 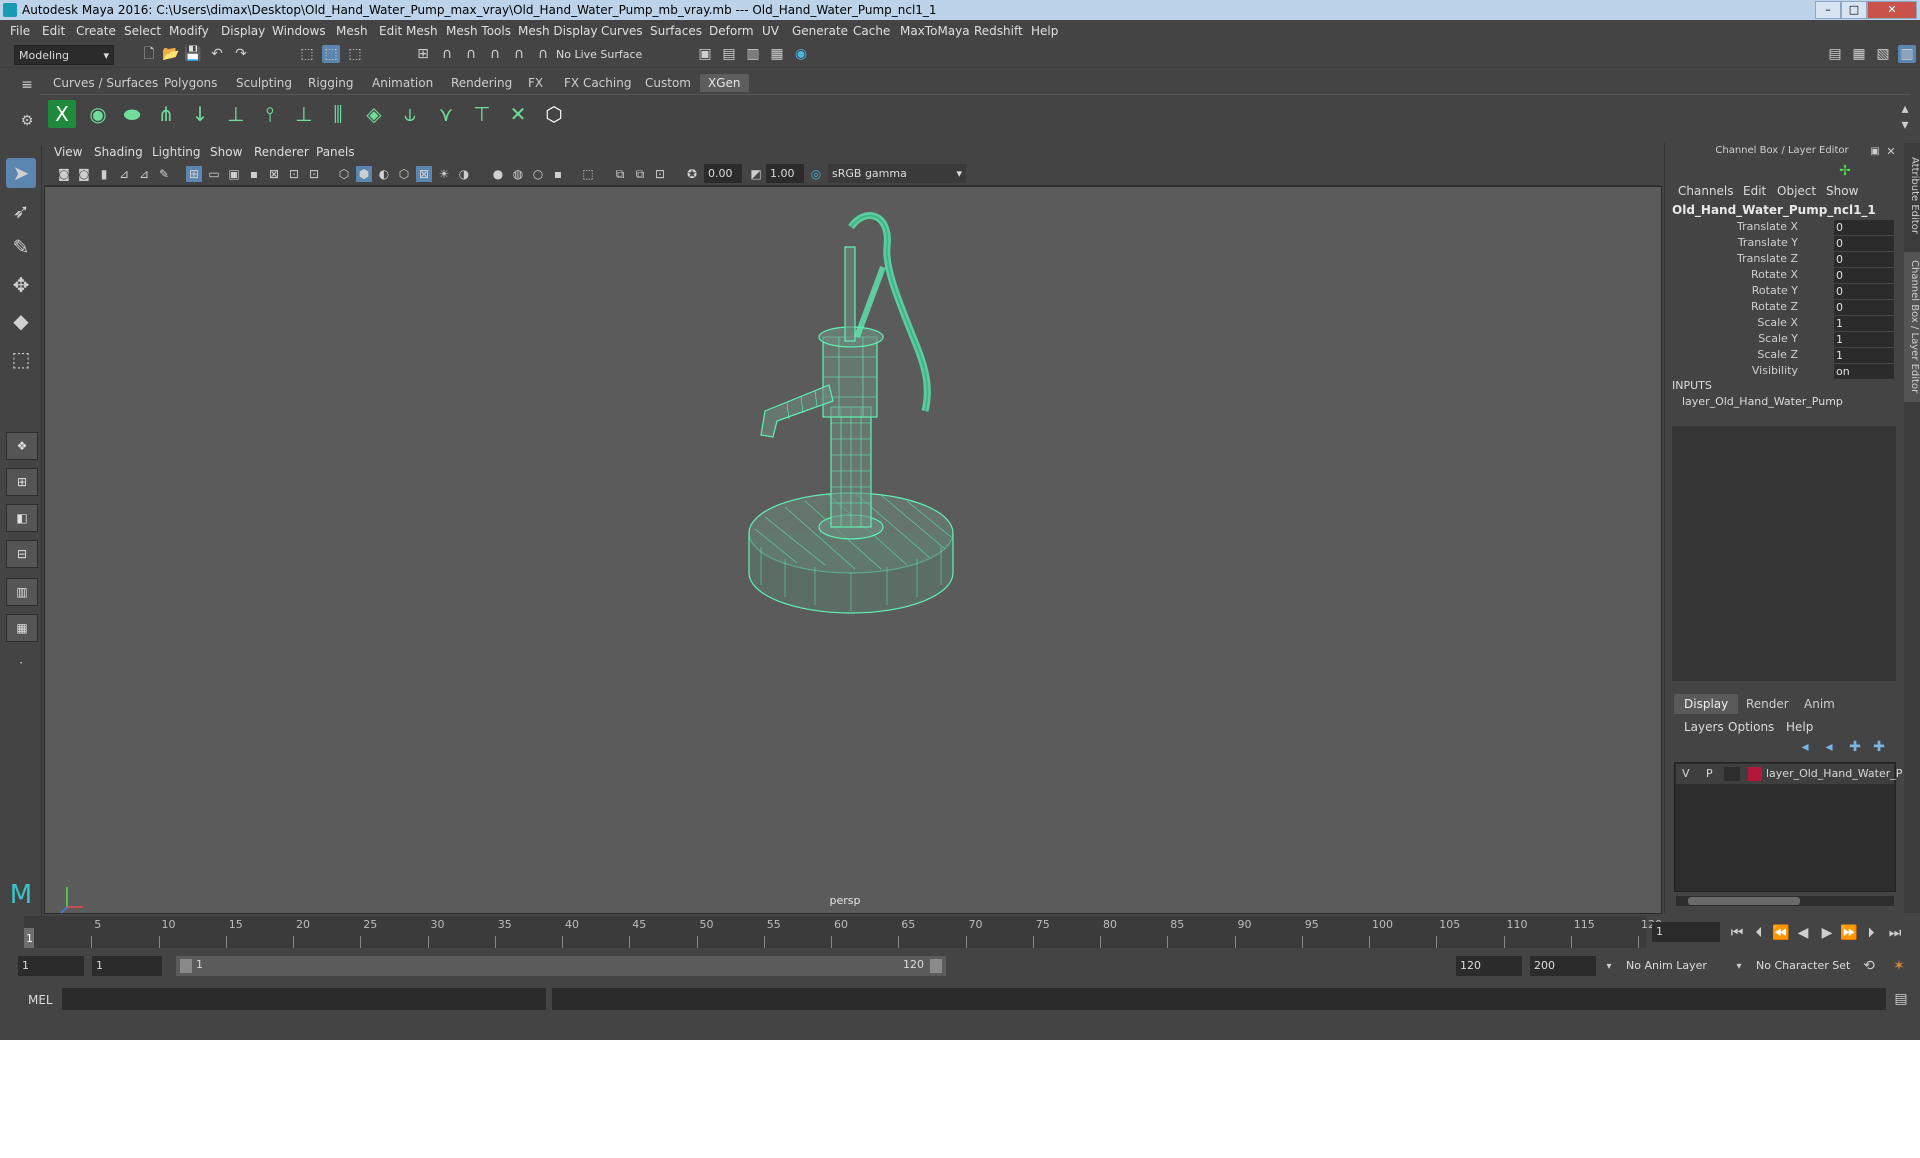 What do you see at coordinates (164, 174) in the screenshot?
I see `grease-pencil-icon: ✎` at bounding box center [164, 174].